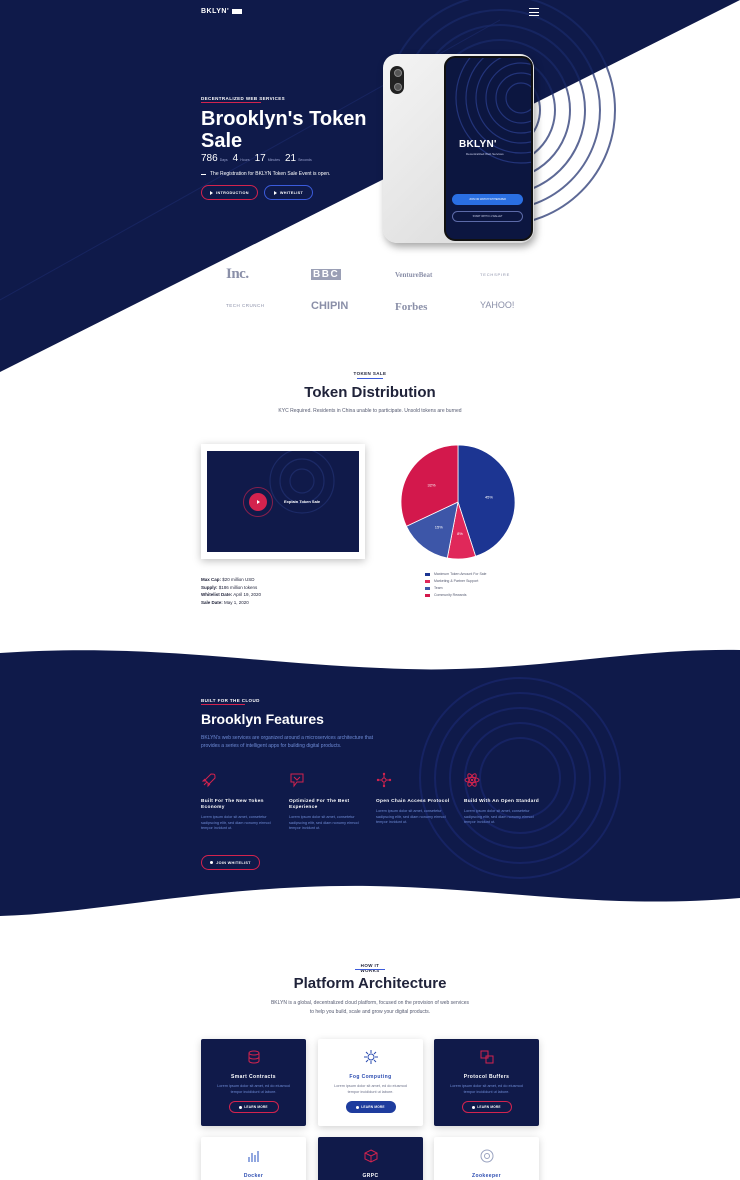  Describe the element at coordinates (245, 305) in the screenshot. I see `press-logo-techcrunch: TECH CRUNCH` at that location.